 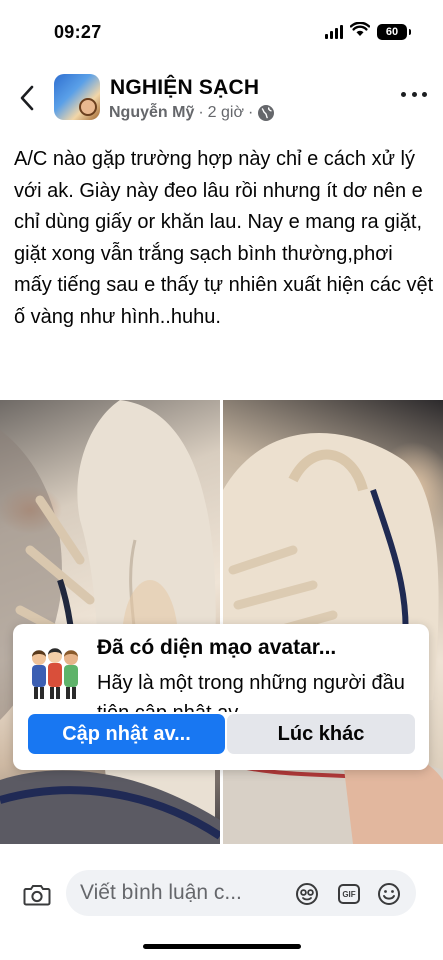 I want to click on post-meta: Nguyễn Mỹ · 2 giờ ·, so click(x=192, y=113).